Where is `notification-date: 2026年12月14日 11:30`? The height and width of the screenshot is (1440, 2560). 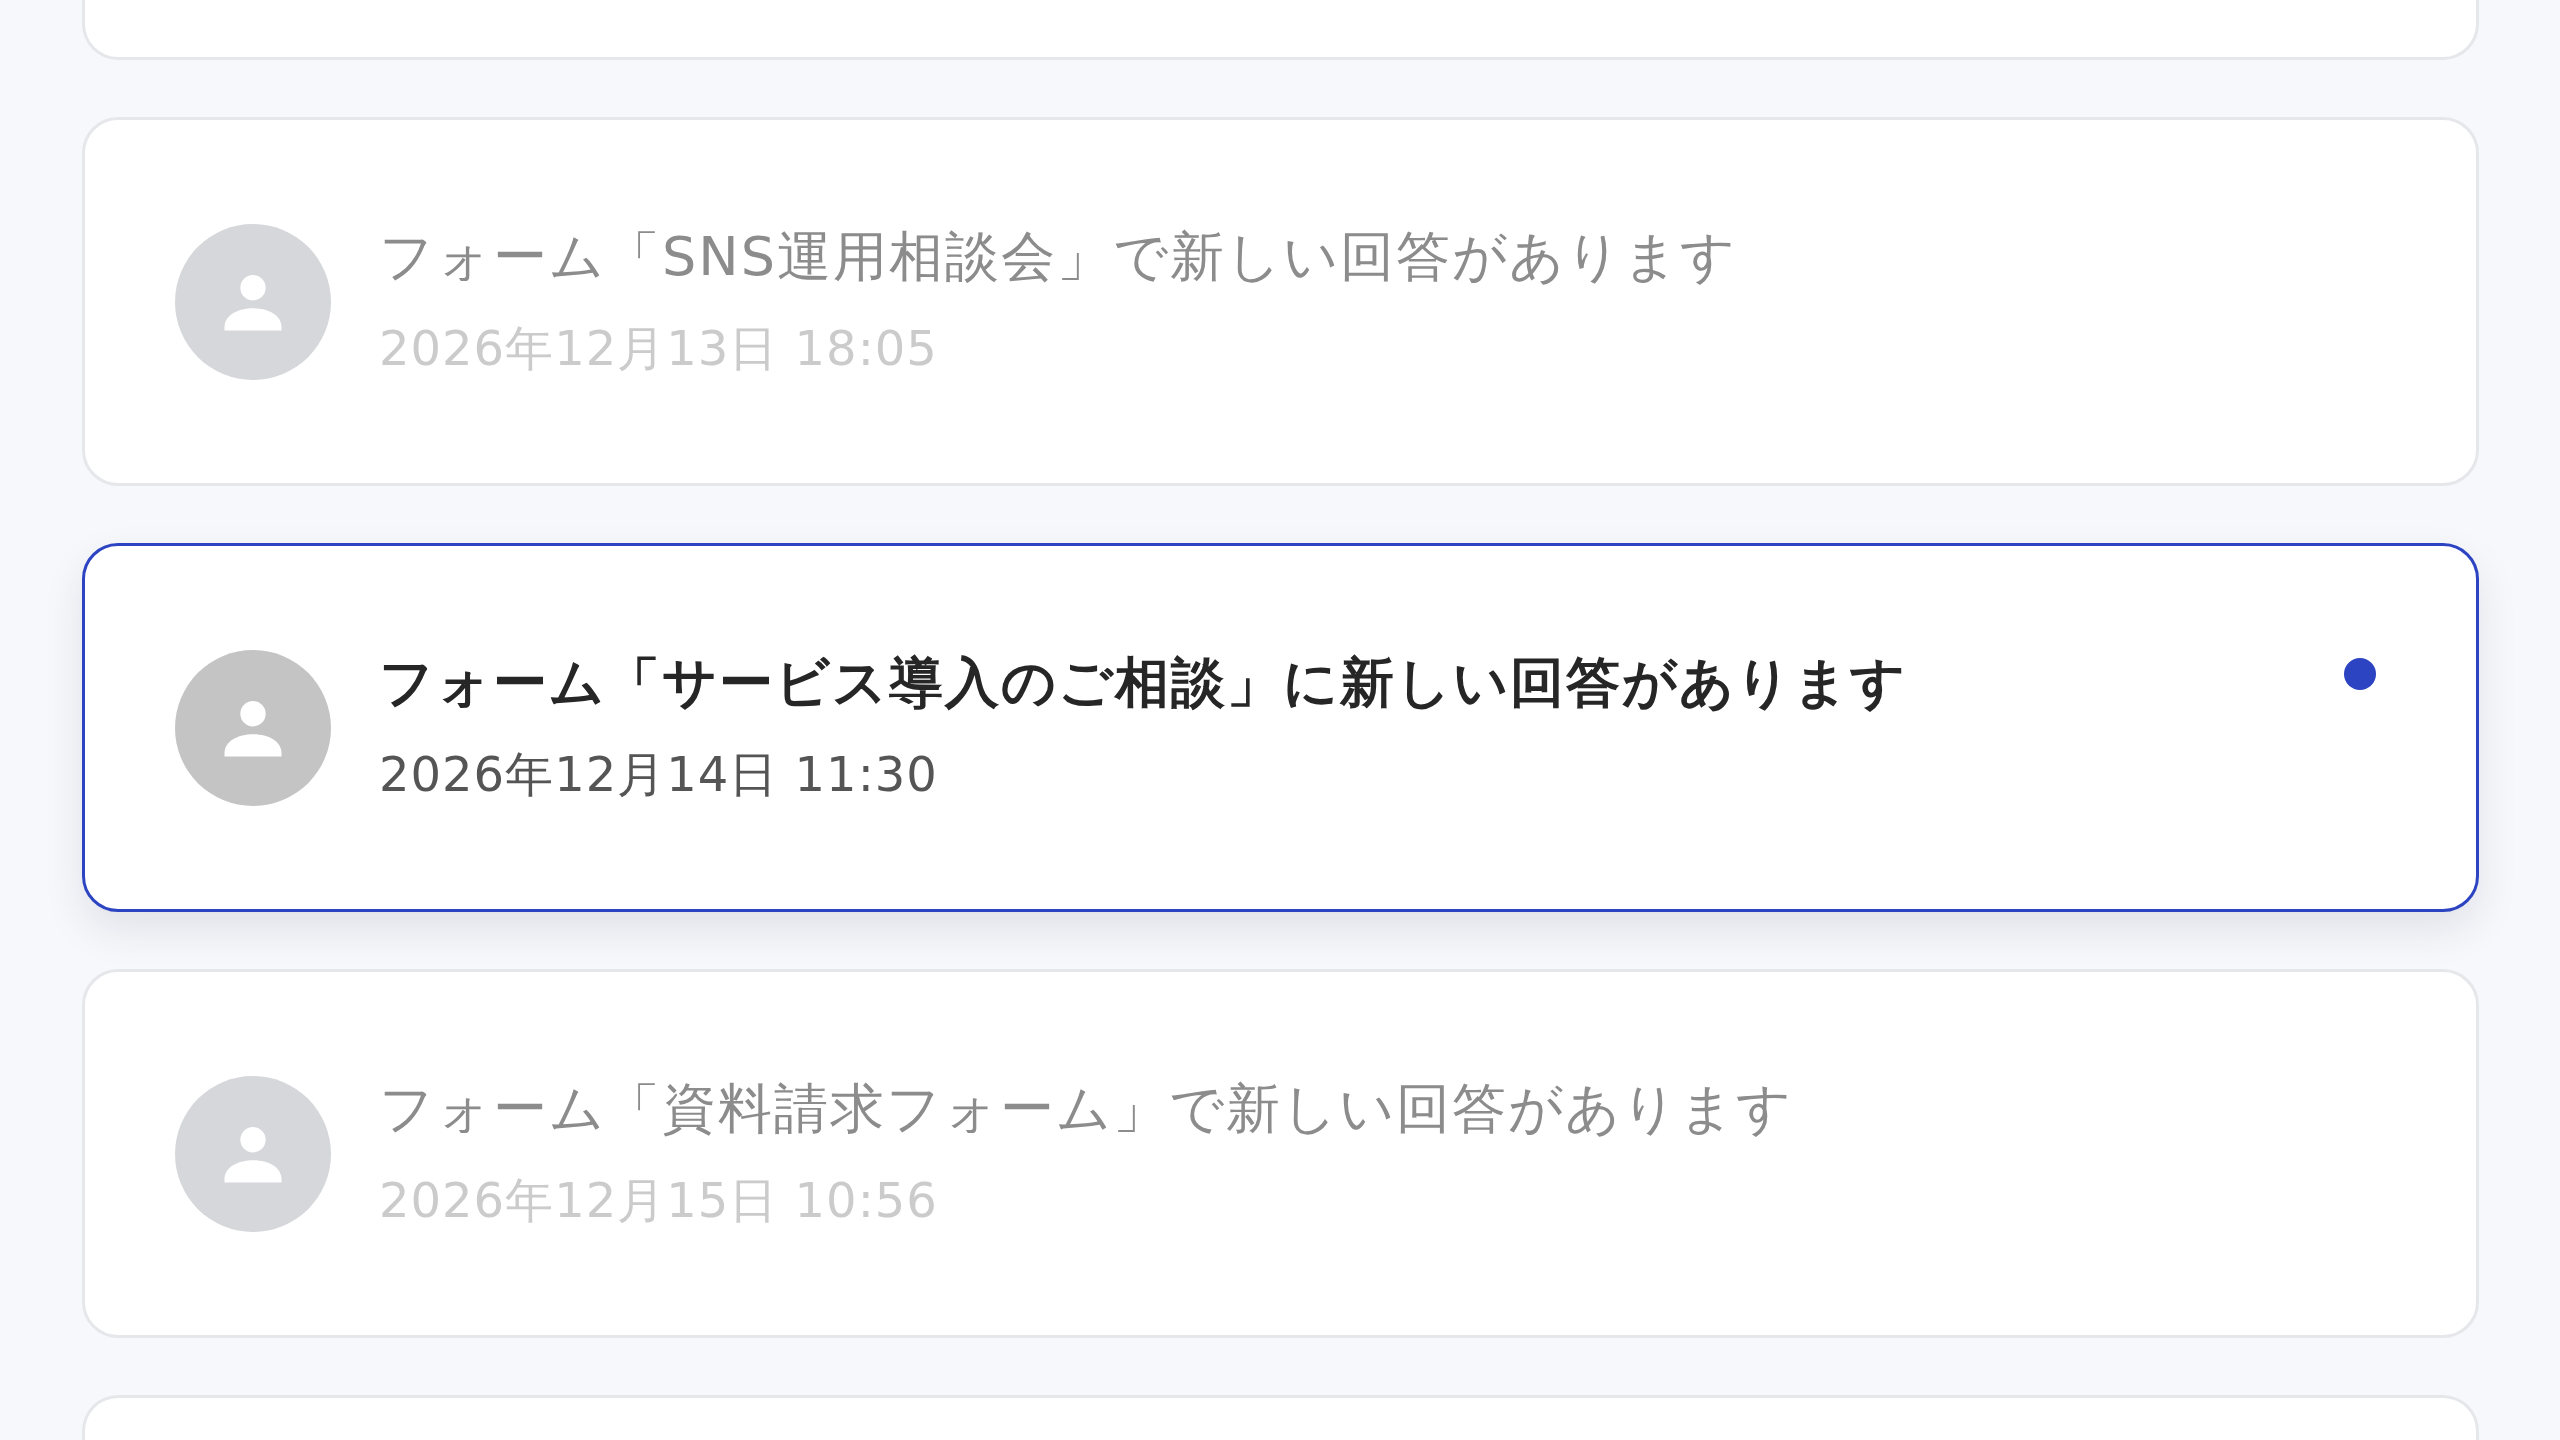 notification-date: 2026年12月14日 11:30 is located at coordinates (659, 775).